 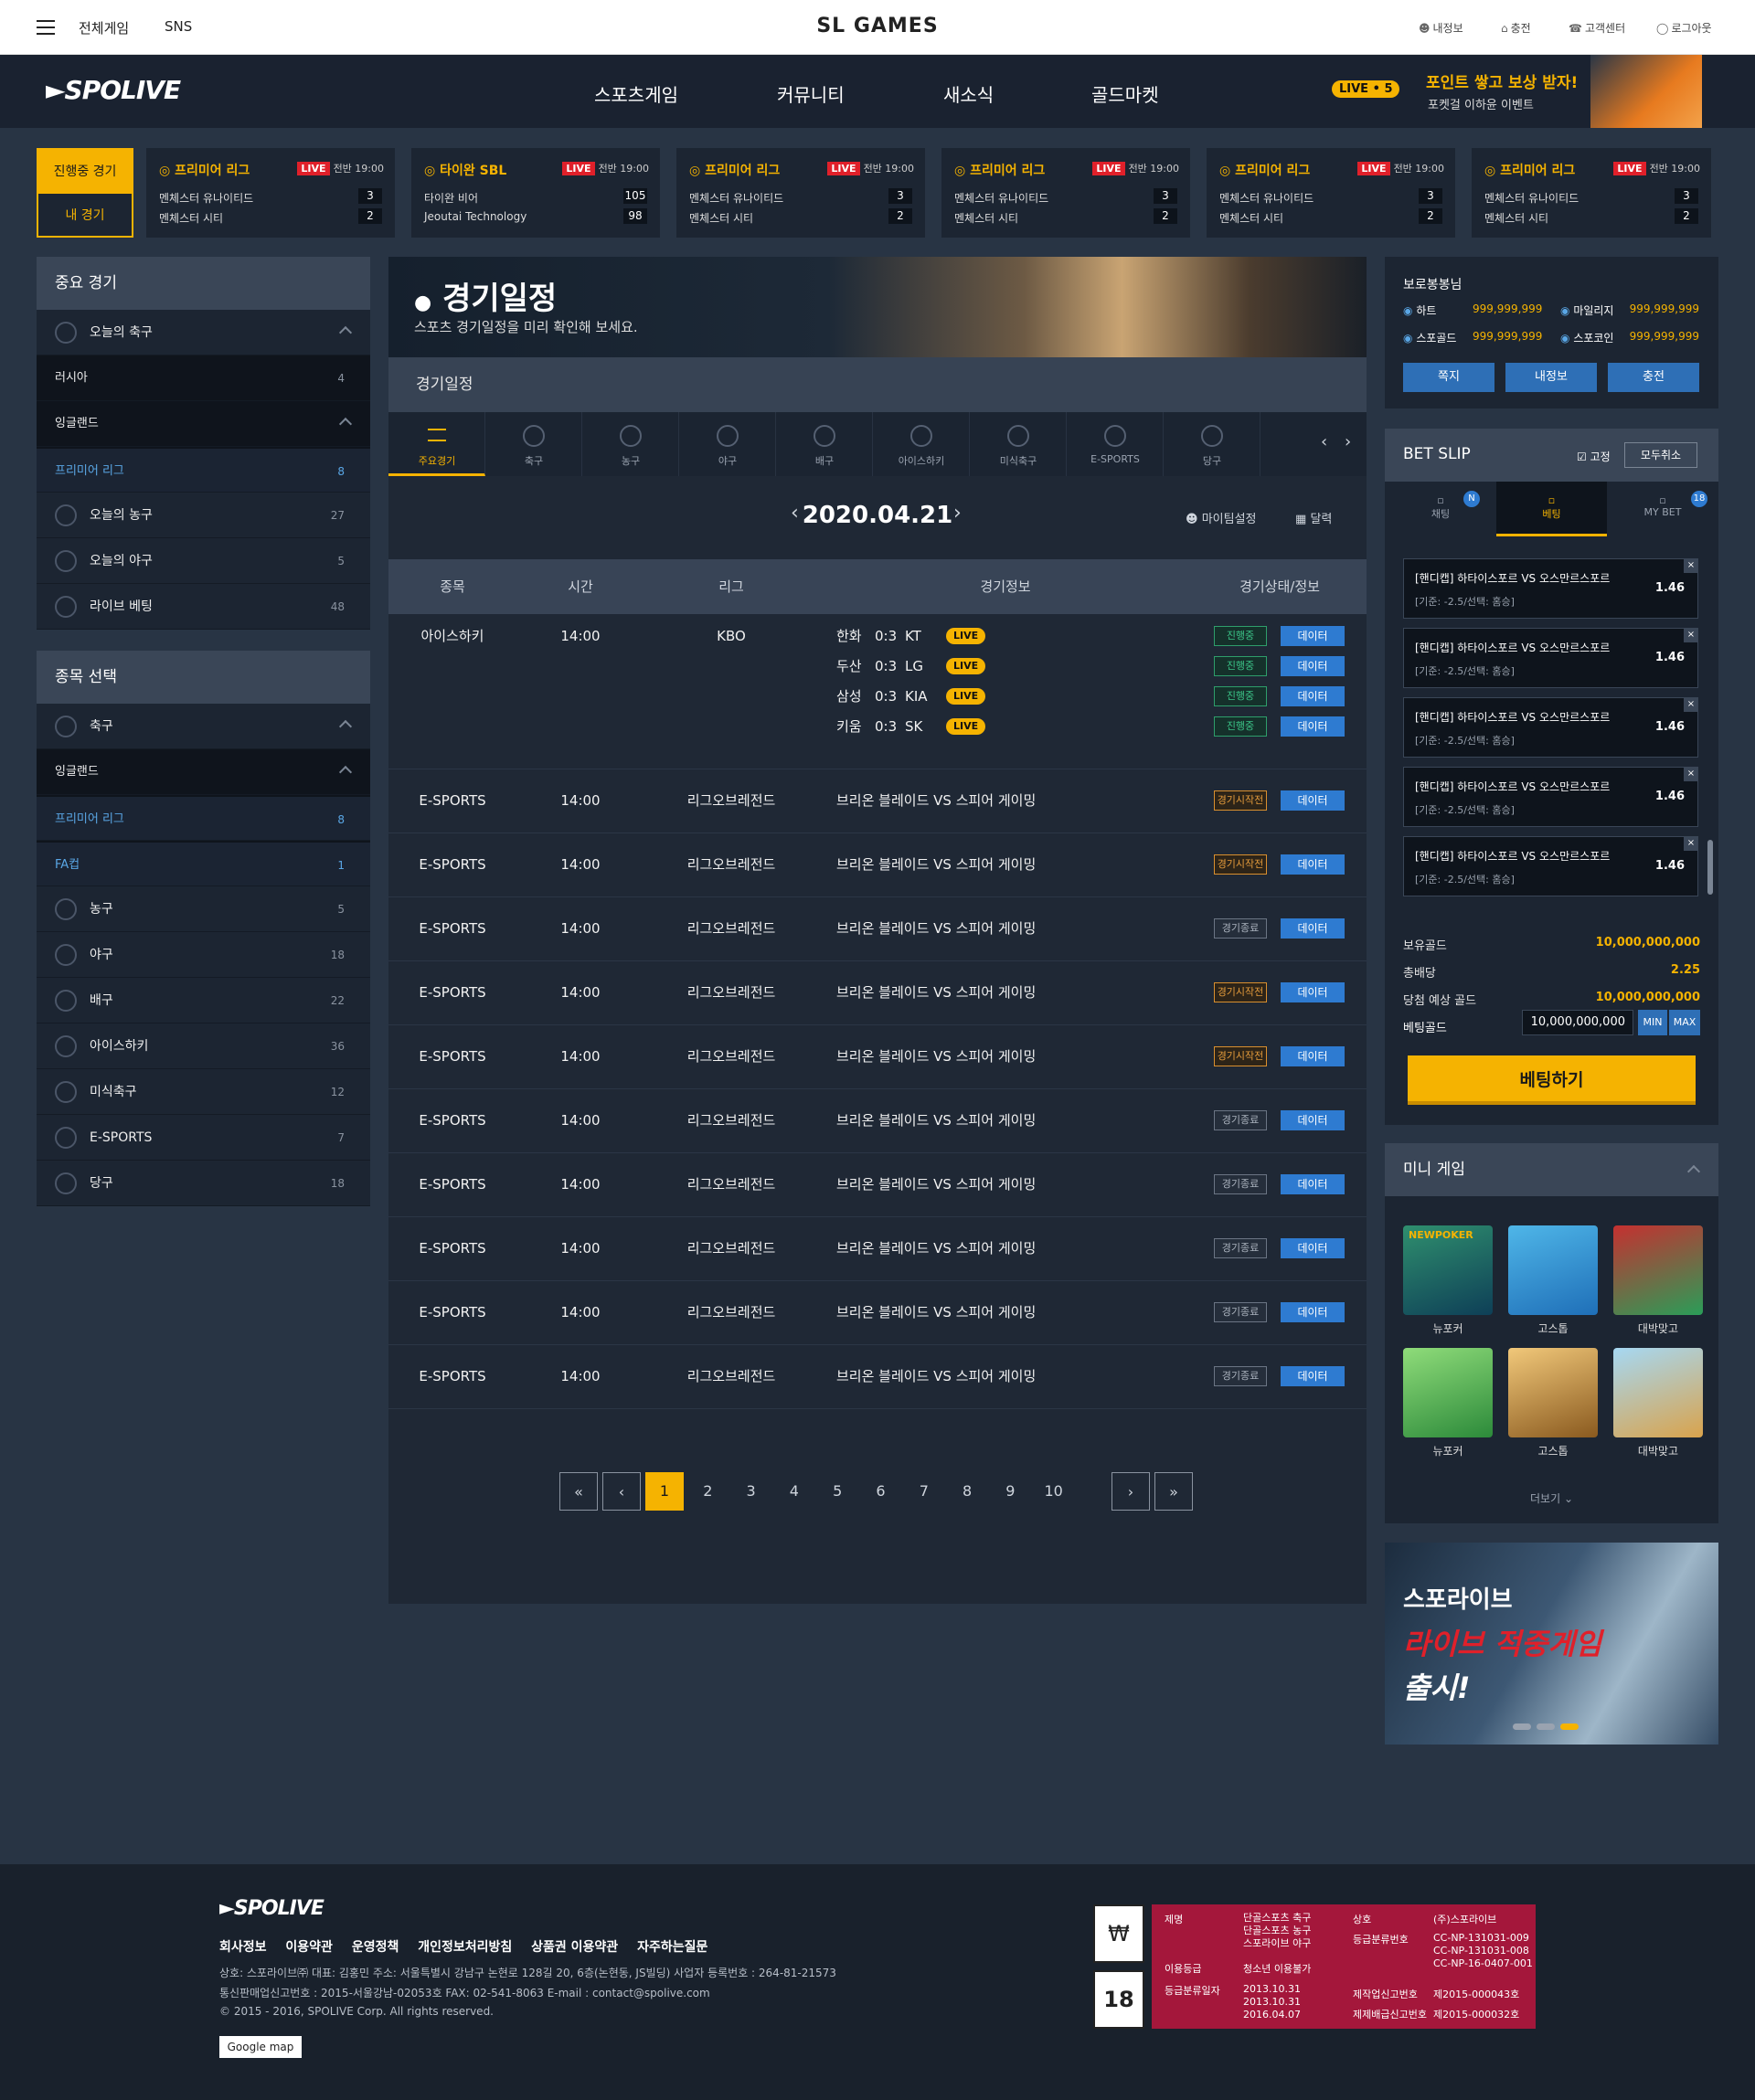 I want to click on fix-checkbox: ☑ 고정, so click(x=1594, y=456).